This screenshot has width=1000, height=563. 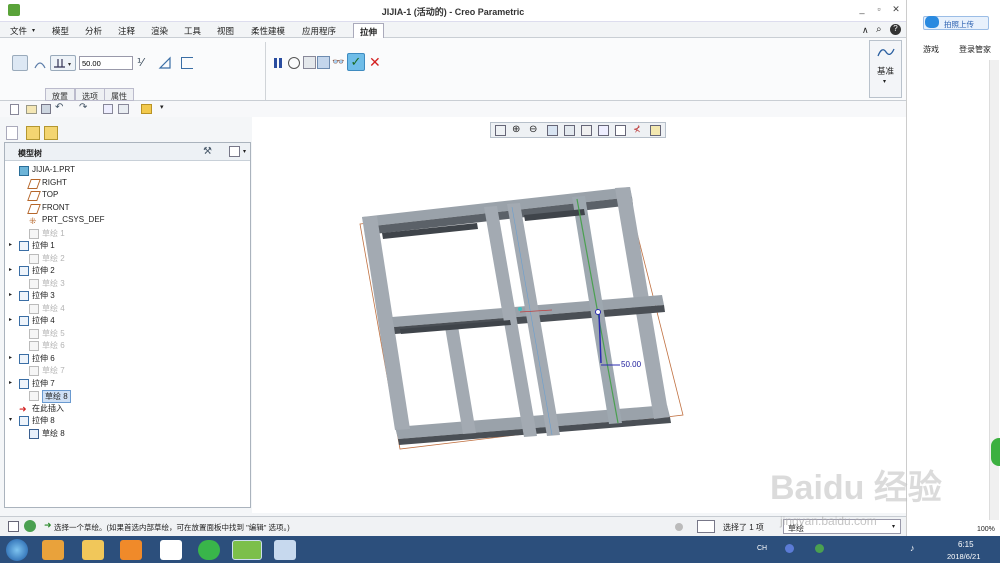 I want to click on search-icon: ⌕, so click(x=879, y=29).